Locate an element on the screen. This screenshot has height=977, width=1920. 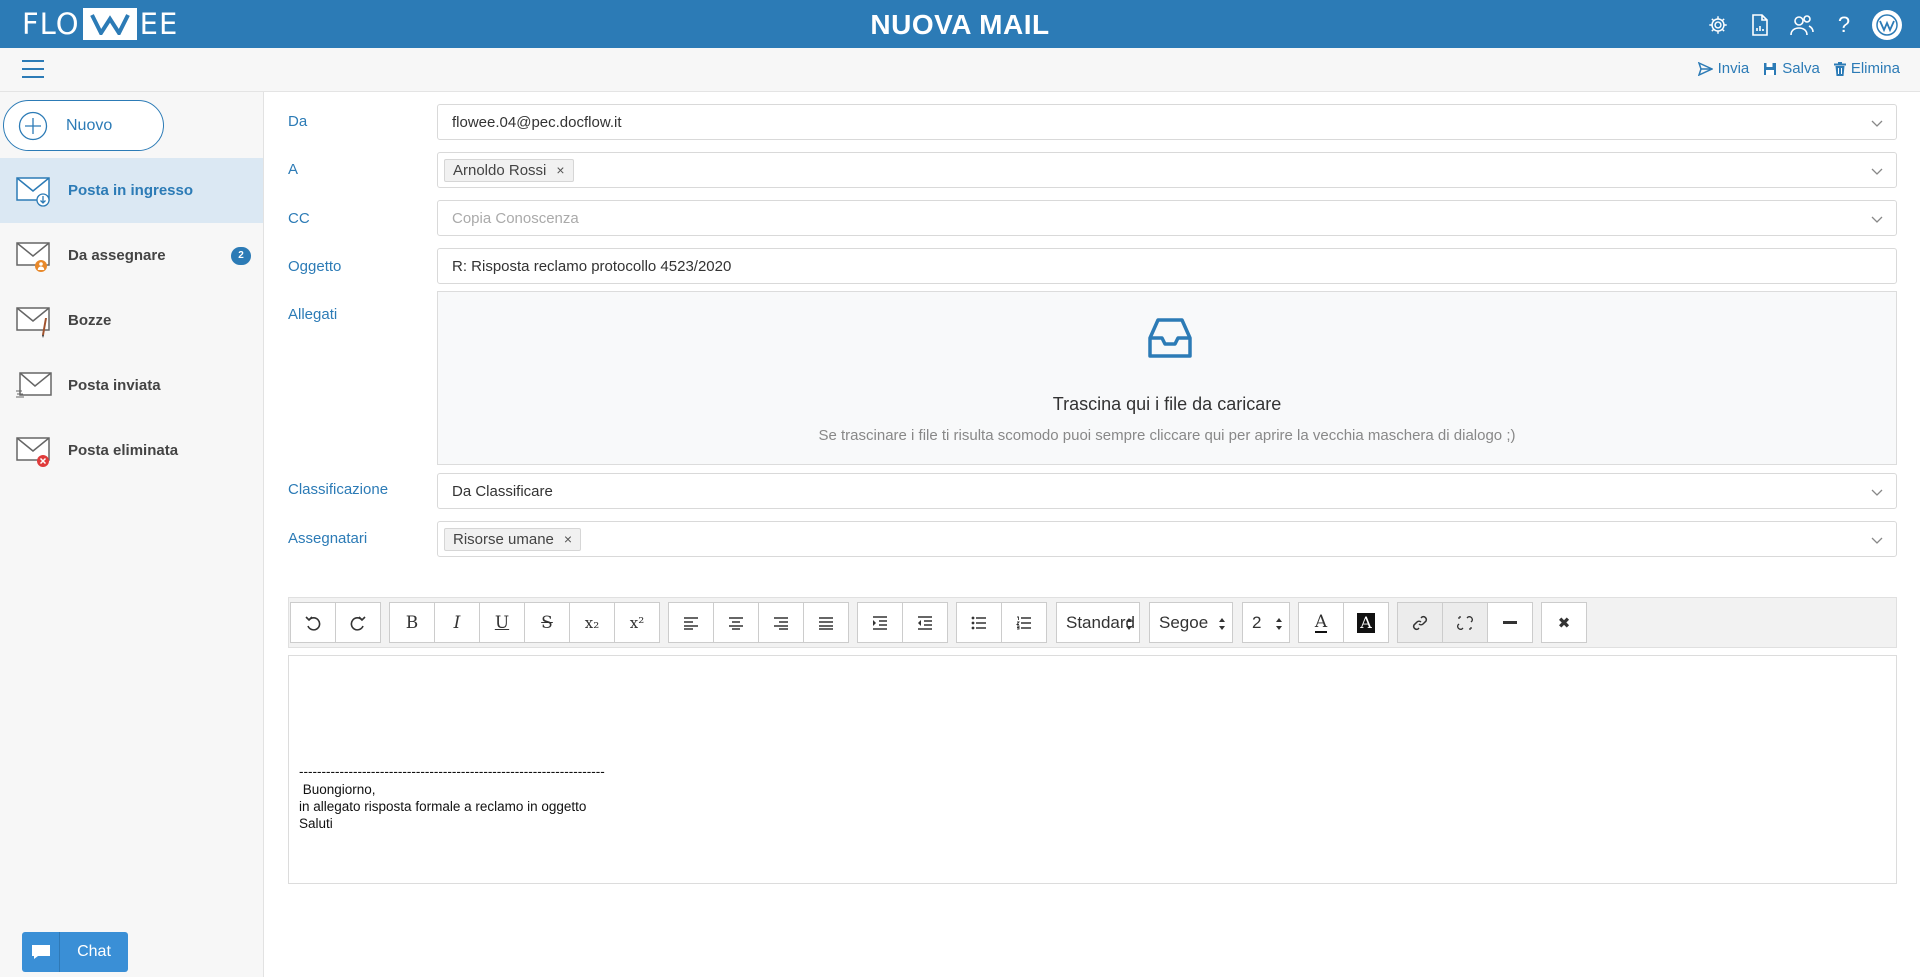
sidebar-item-label: Posta inviata is located at coordinates (114, 385).